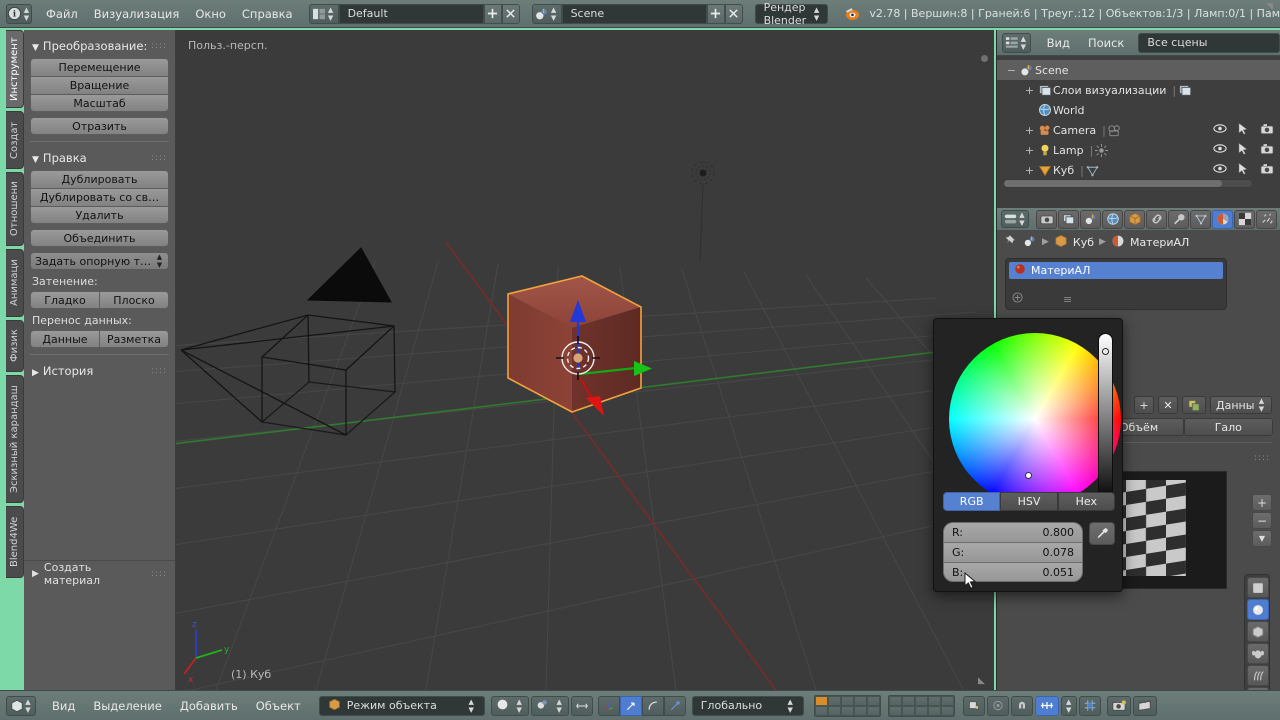 Image resolution: width=1280 pixels, height=720 pixels. I want to click on snap-target-icon, so click(1089, 705).